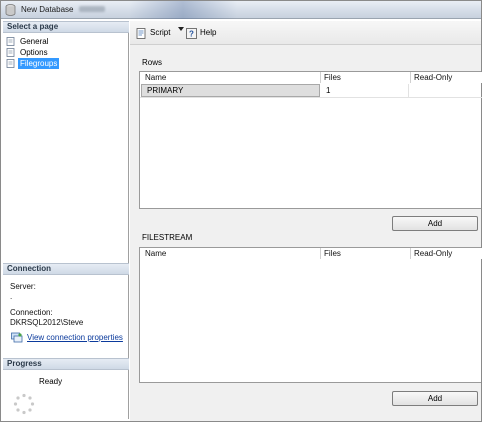 The image size is (482, 422). Describe the element at coordinates (17, 337) in the screenshot. I see `connection-properties-icon` at that location.